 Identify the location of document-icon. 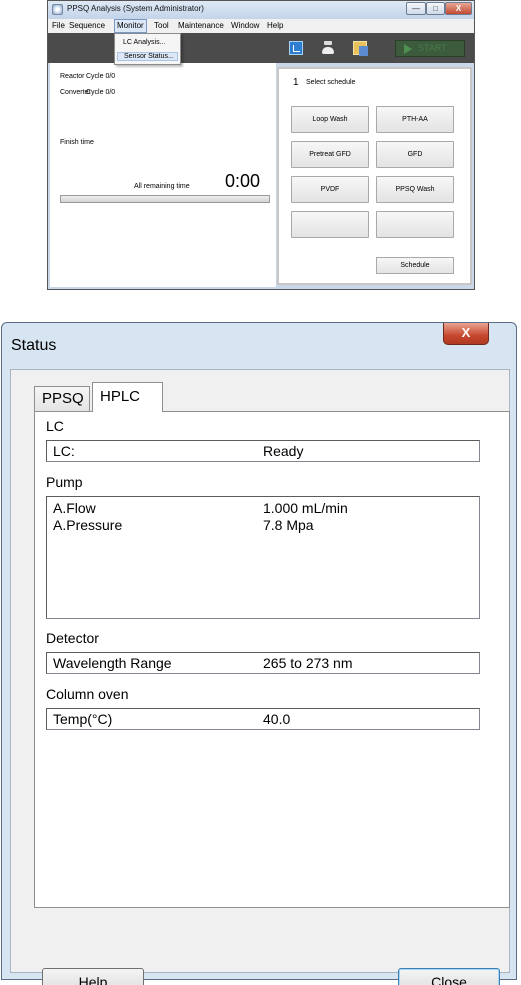
(360, 48).